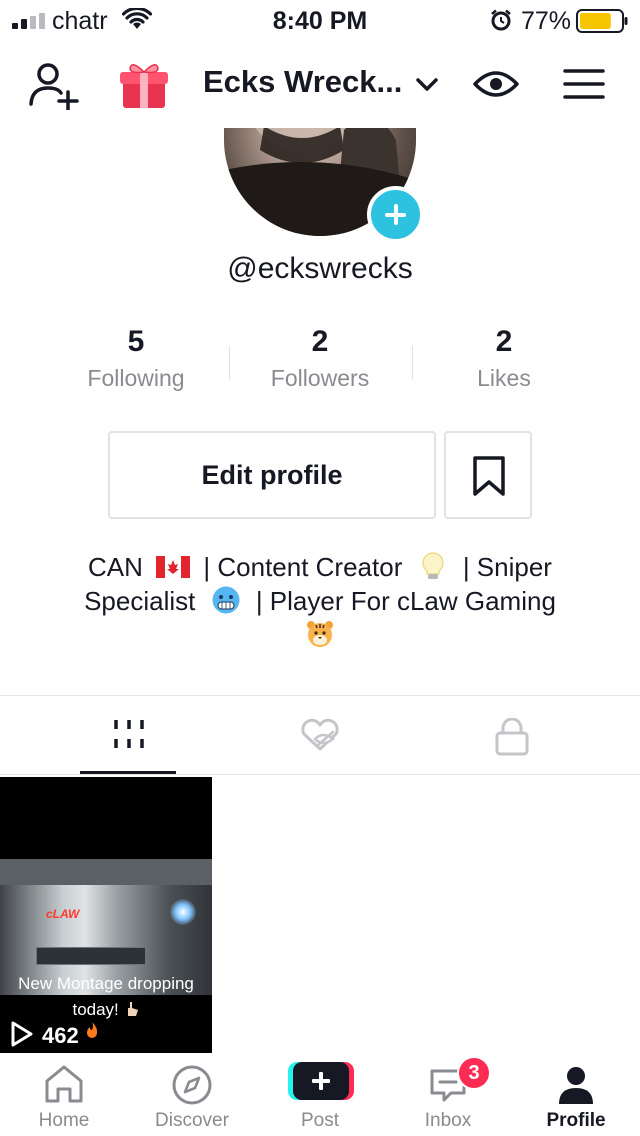 The width and height of the screenshot is (640, 1136). What do you see at coordinates (140, 601) in the screenshot?
I see `bio-specialist: Specialist` at bounding box center [140, 601].